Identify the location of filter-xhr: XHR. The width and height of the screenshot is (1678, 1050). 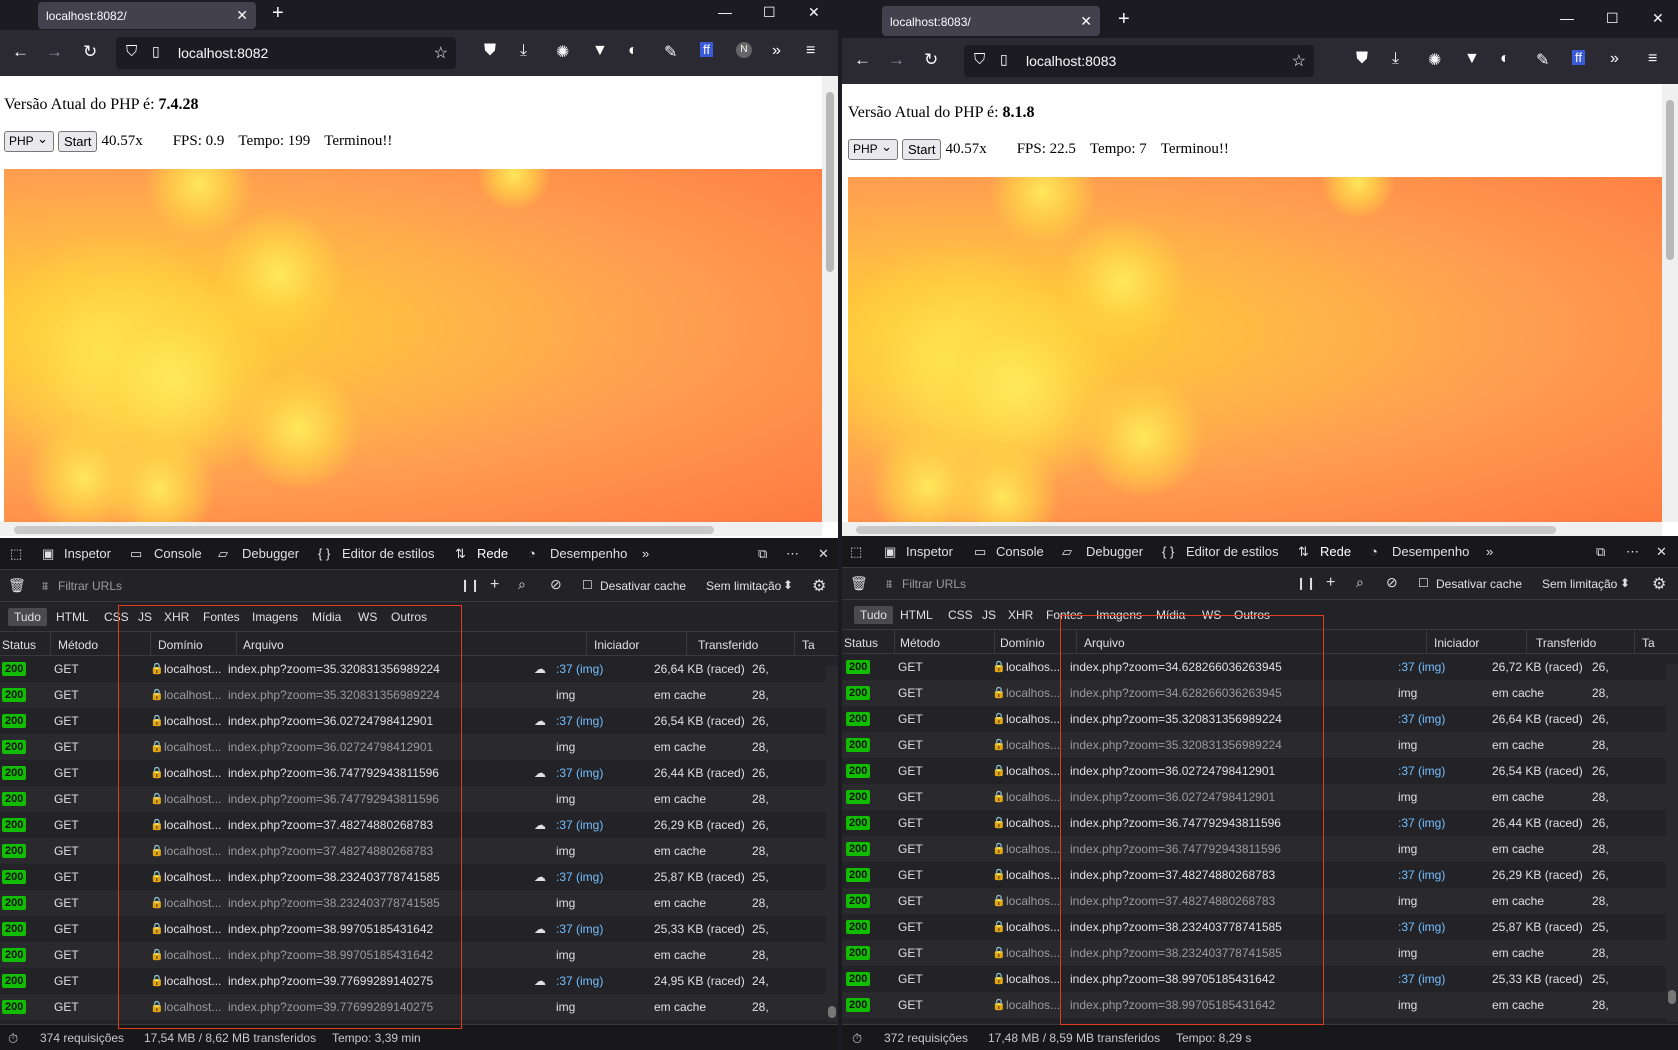
(1020, 615).